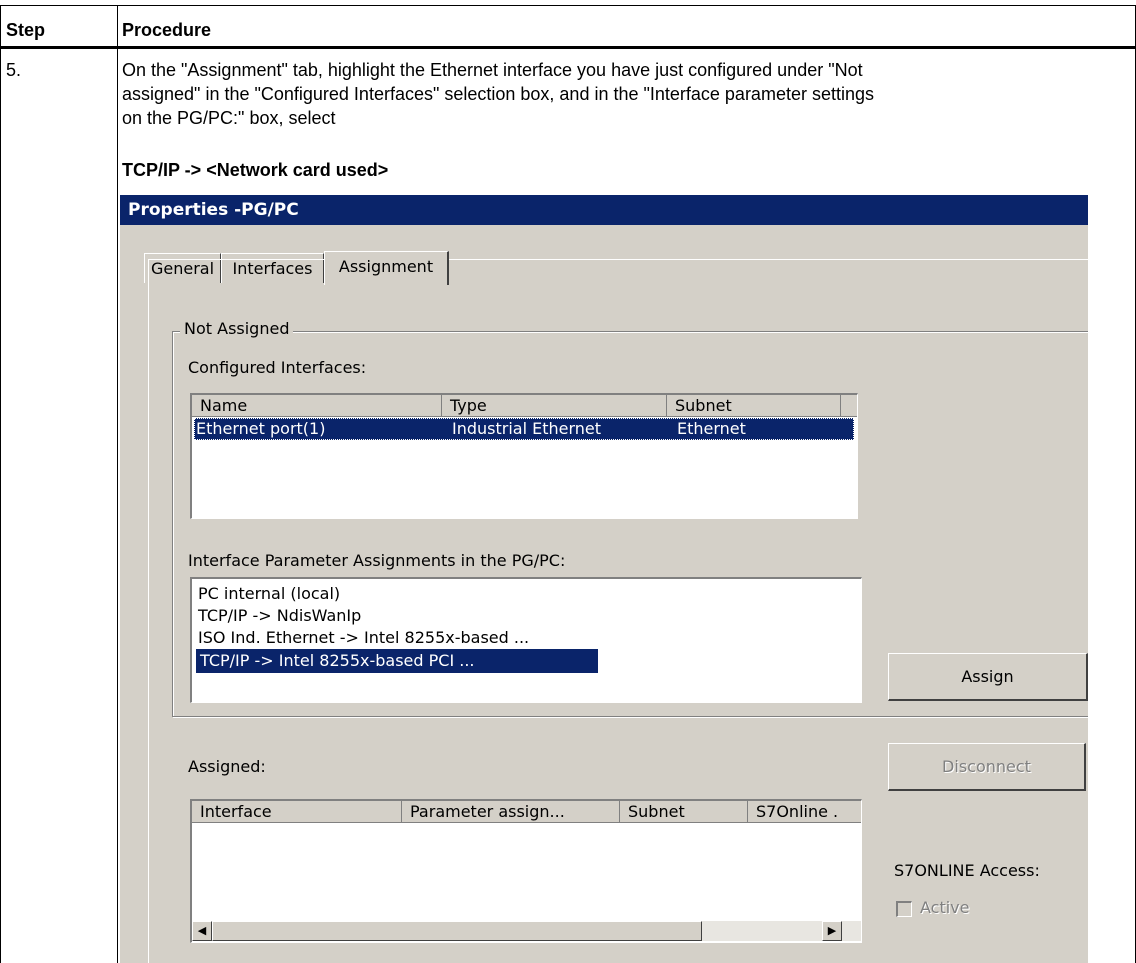  I want to click on column-header-step: Step, so click(26, 30).